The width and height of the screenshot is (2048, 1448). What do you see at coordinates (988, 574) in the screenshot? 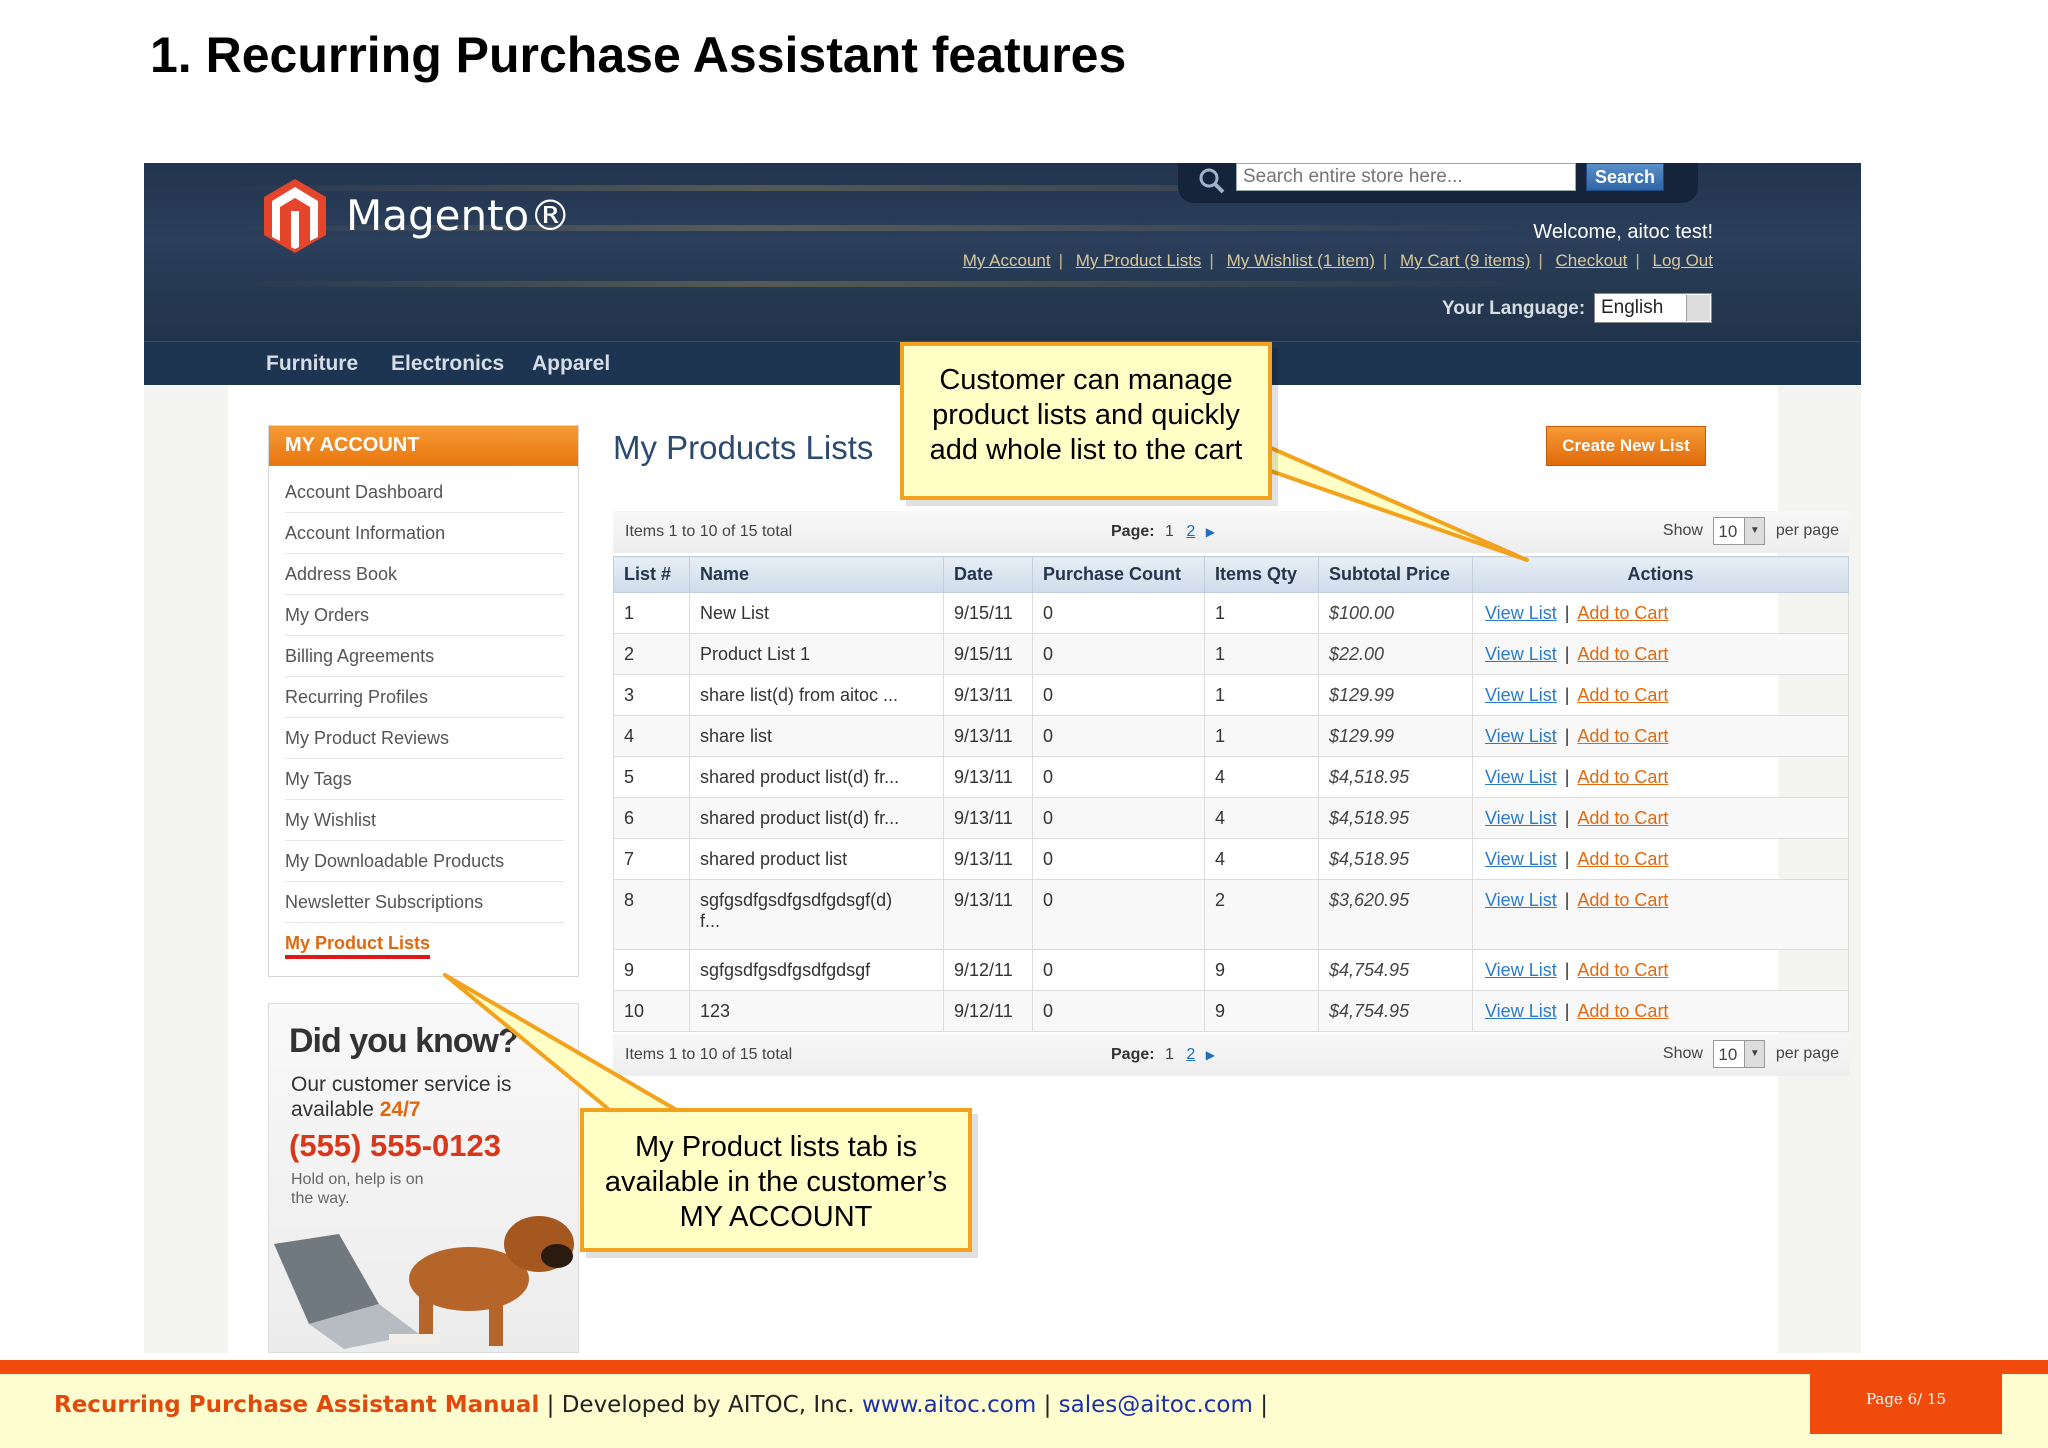
I see `column-header: Date` at bounding box center [988, 574].